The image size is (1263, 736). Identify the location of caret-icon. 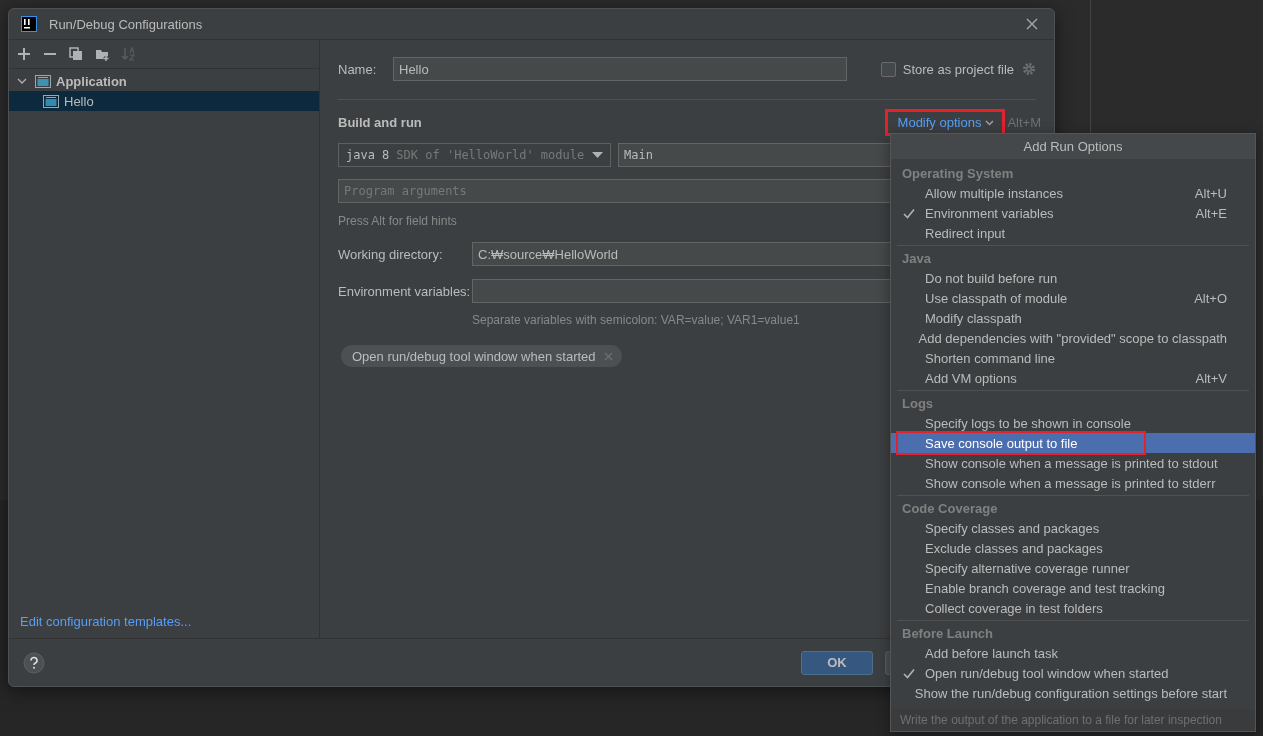
(990, 123).